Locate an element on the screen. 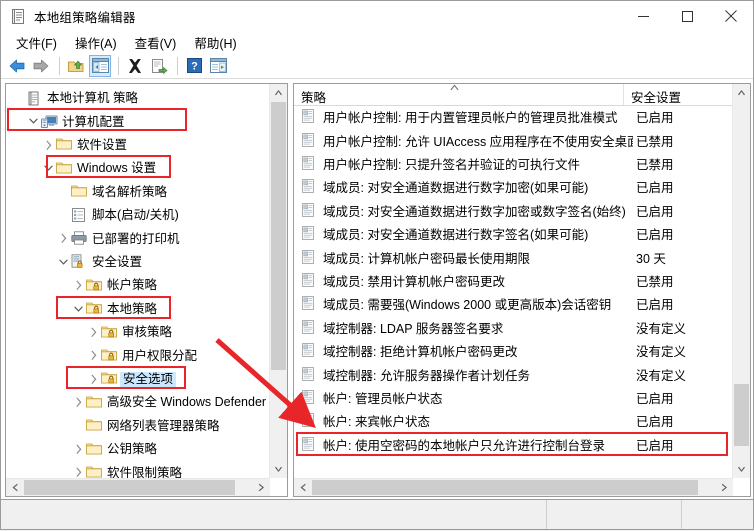  forward-icon is located at coordinates (41, 66).